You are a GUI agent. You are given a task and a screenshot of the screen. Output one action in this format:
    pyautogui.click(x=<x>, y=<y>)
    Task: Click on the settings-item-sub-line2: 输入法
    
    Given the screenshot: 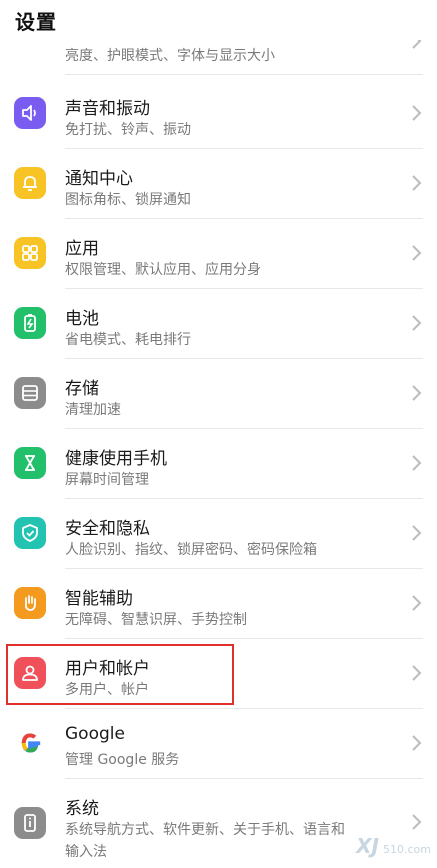 What is the action you would take?
    pyautogui.click(x=86, y=852)
    